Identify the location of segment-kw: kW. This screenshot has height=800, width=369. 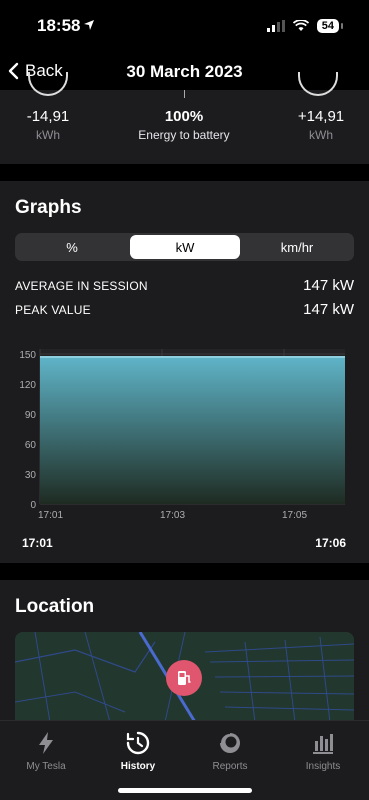
(185, 247).